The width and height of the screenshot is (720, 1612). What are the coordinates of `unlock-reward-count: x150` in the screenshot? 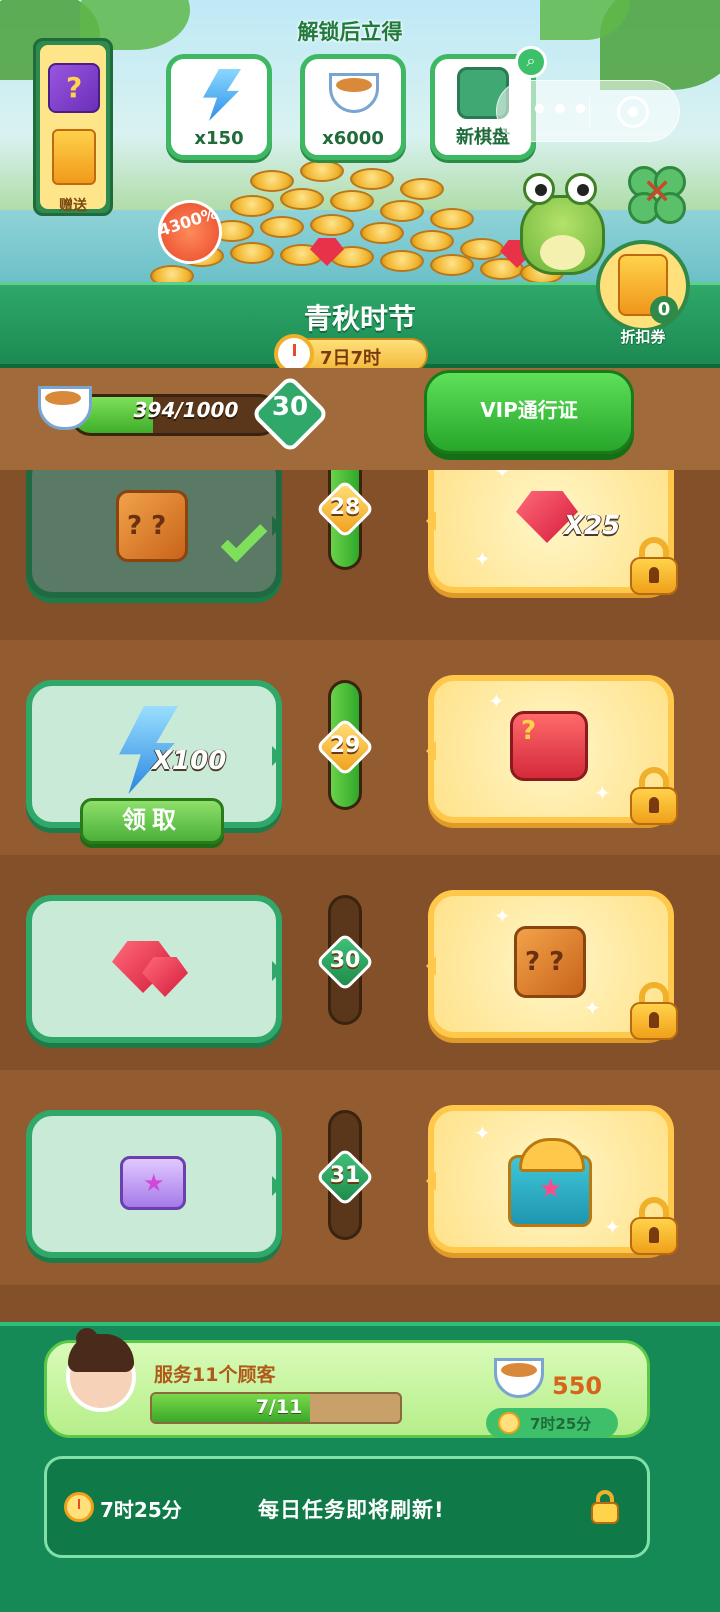 It's located at (219, 138).